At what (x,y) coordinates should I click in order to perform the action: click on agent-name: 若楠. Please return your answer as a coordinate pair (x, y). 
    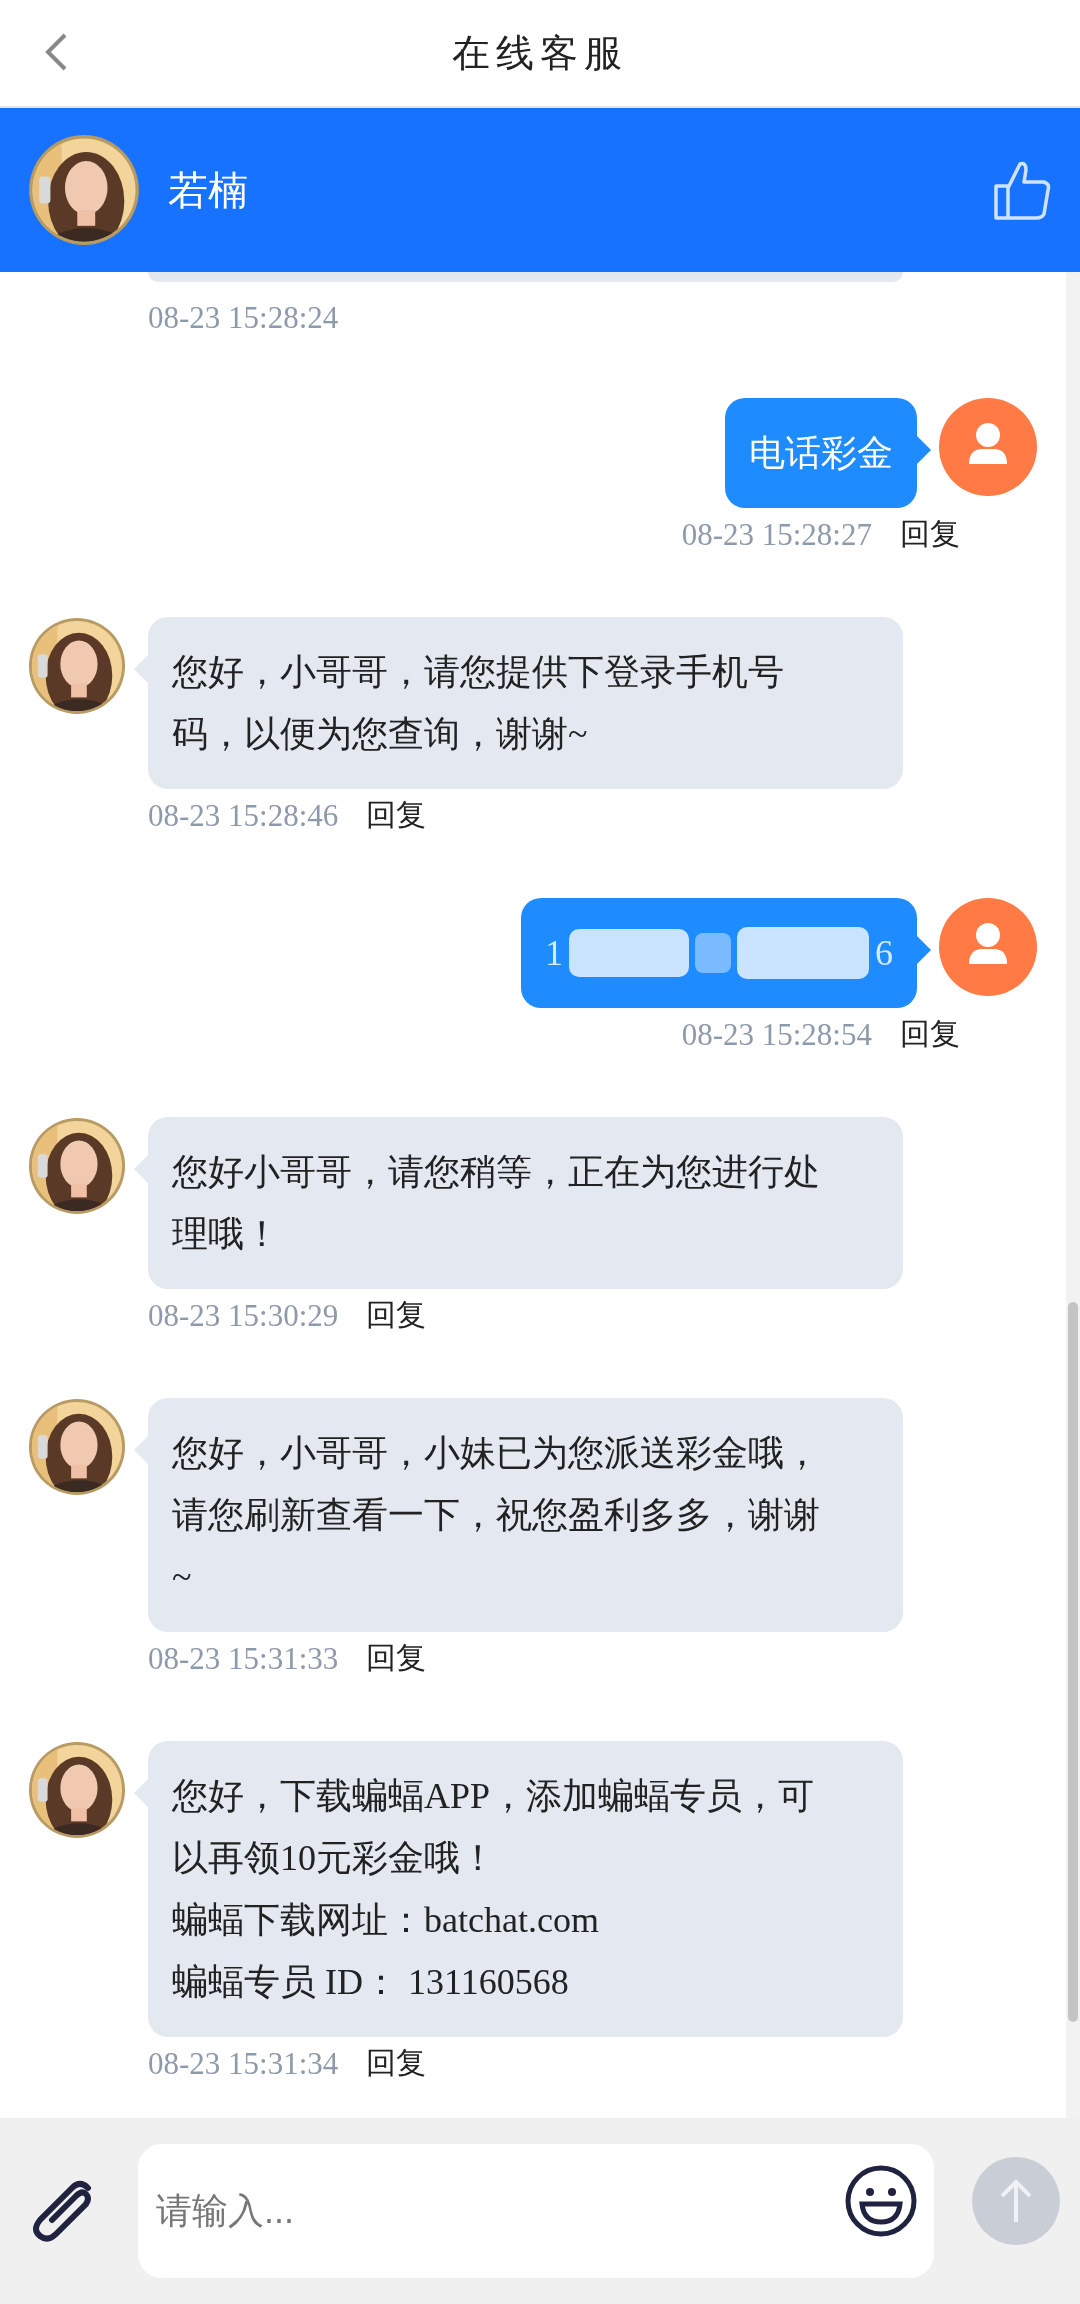
    Looking at the image, I should click on (208, 190).